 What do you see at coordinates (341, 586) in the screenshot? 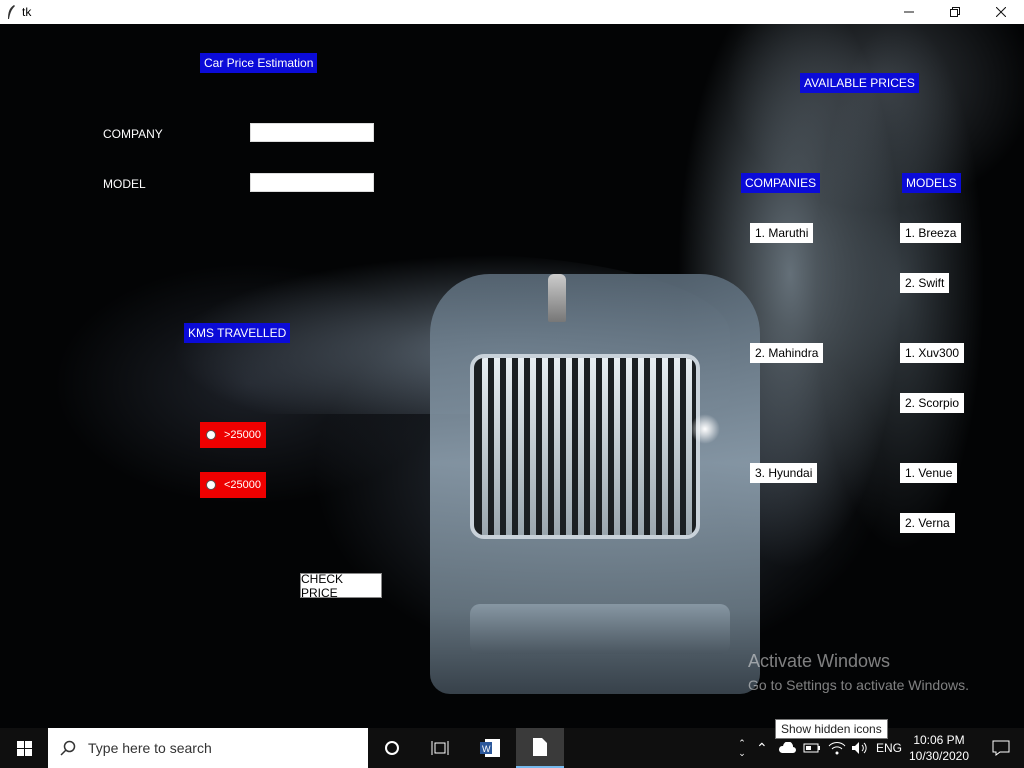
I see `check-price-button: CHECK PRICE` at bounding box center [341, 586].